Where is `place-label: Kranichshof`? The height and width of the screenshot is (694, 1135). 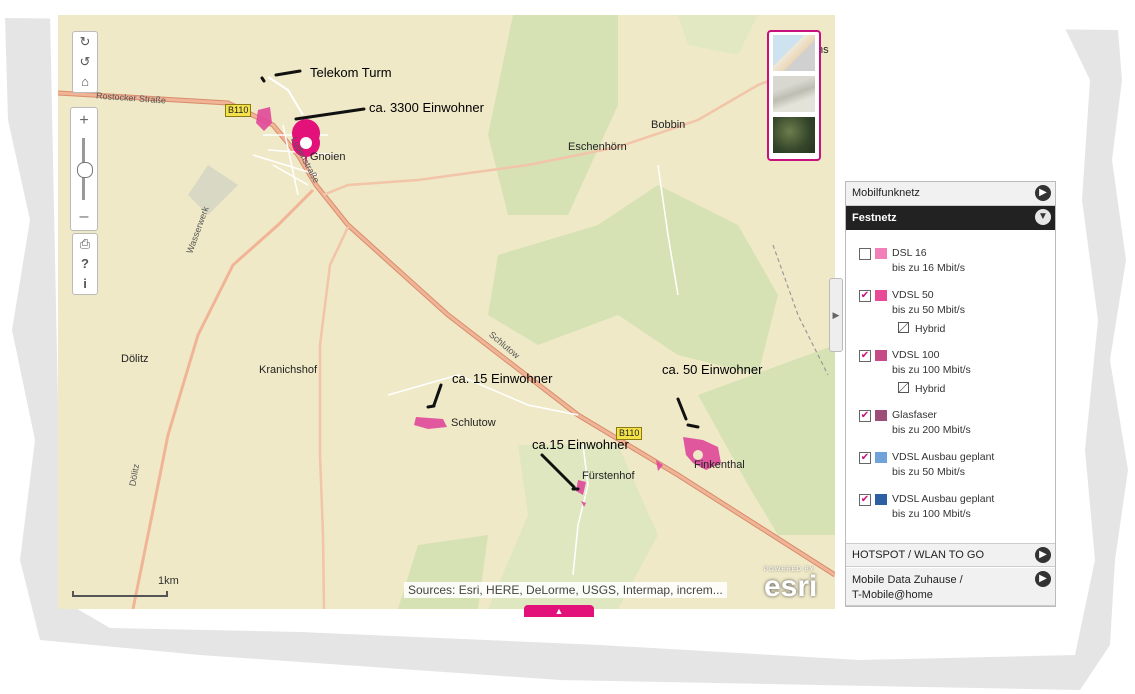 place-label: Kranichshof is located at coordinates (288, 370).